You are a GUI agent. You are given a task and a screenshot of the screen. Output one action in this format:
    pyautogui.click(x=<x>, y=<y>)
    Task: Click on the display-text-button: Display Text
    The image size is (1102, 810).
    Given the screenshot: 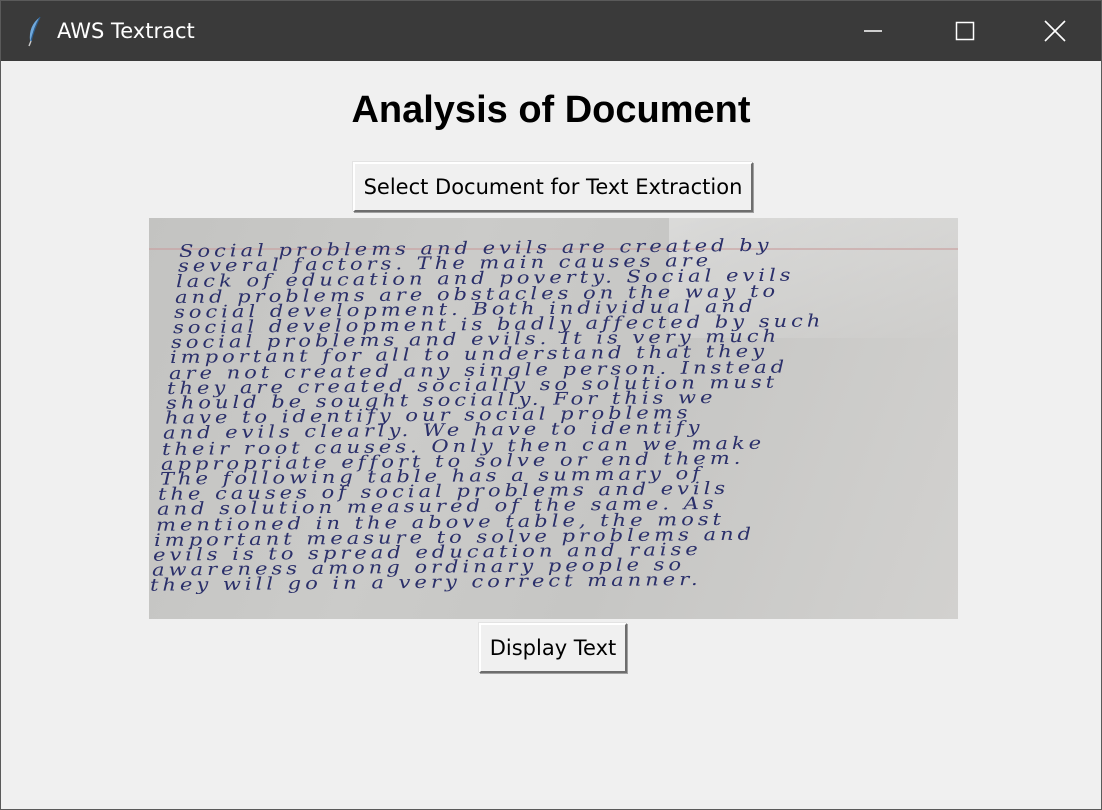 What is the action you would take?
    pyautogui.click(x=553, y=648)
    